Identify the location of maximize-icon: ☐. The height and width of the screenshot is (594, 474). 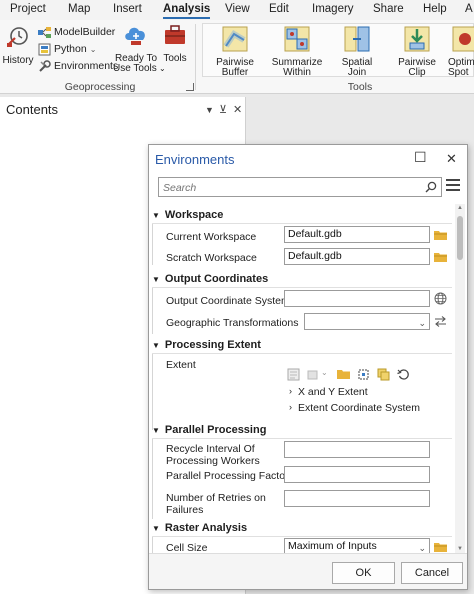
(420, 157).